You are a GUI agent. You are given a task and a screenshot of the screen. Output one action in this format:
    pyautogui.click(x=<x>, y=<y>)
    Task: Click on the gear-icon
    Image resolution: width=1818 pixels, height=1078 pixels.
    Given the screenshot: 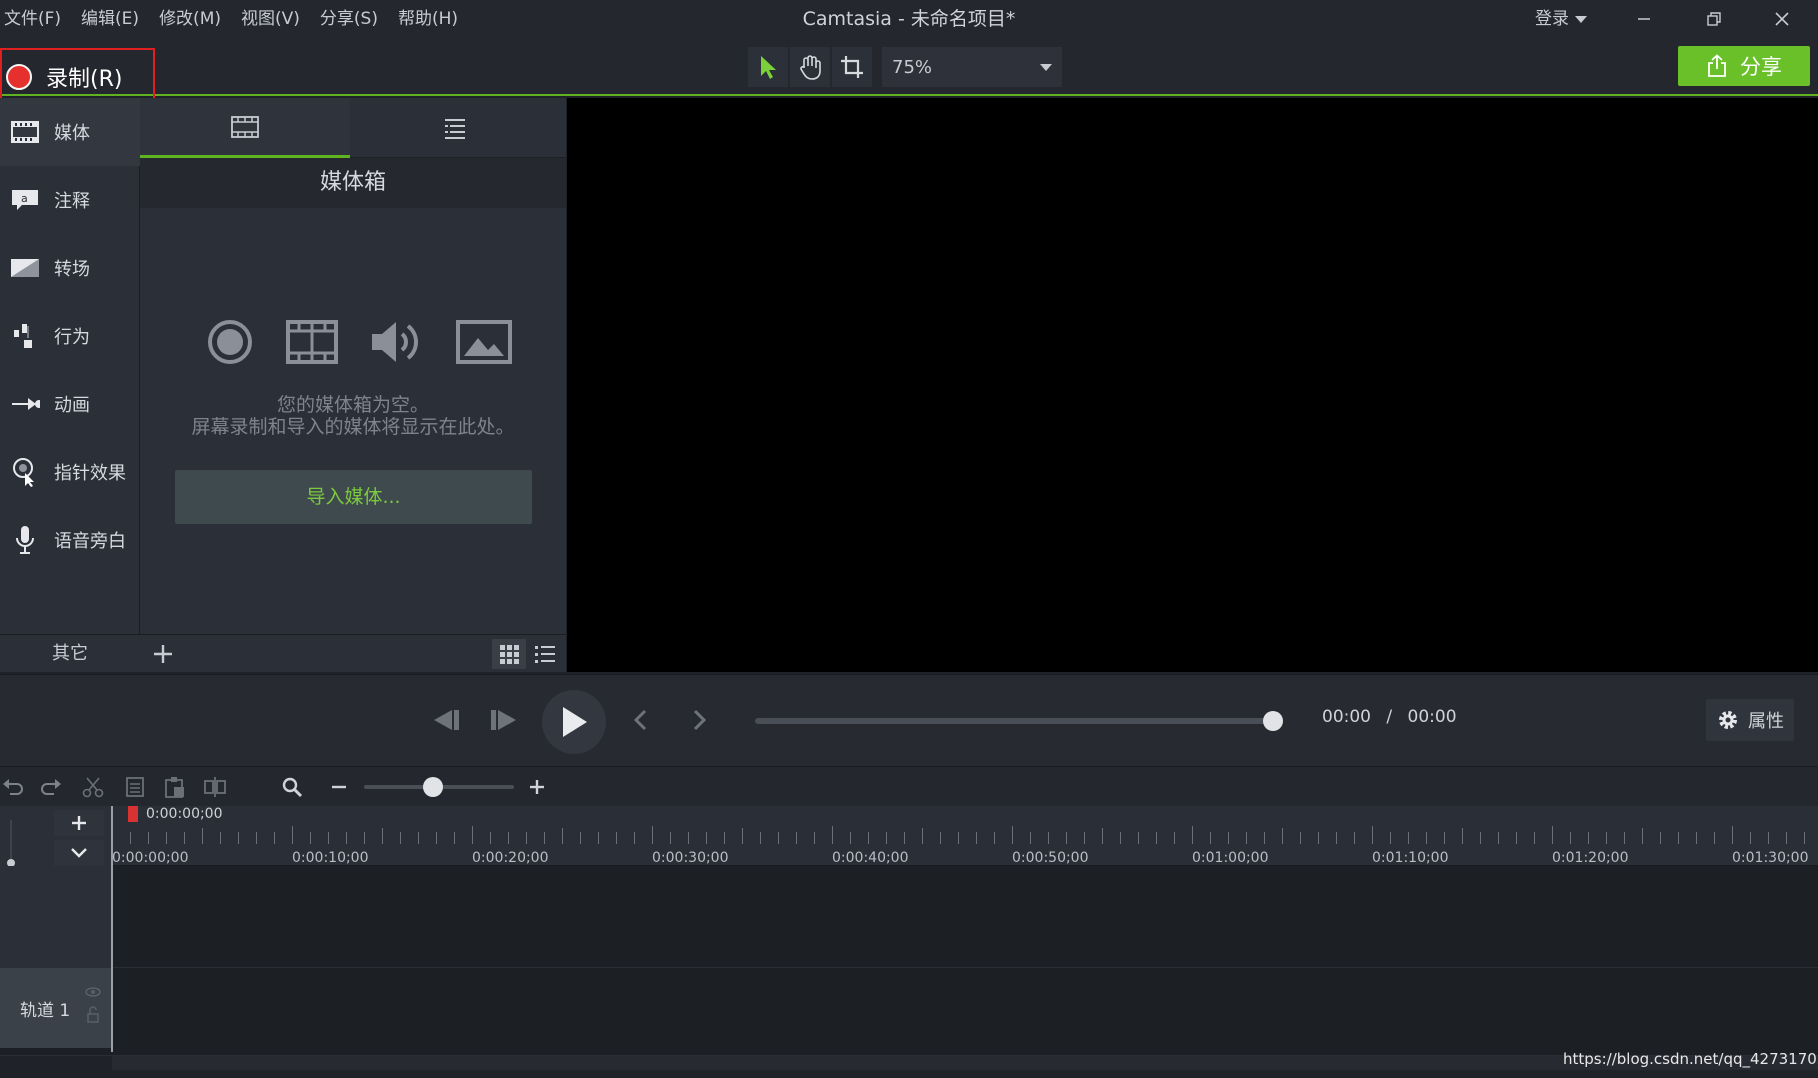 What is the action you would take?
    pyautogui.click(x=1728, y=720)
    